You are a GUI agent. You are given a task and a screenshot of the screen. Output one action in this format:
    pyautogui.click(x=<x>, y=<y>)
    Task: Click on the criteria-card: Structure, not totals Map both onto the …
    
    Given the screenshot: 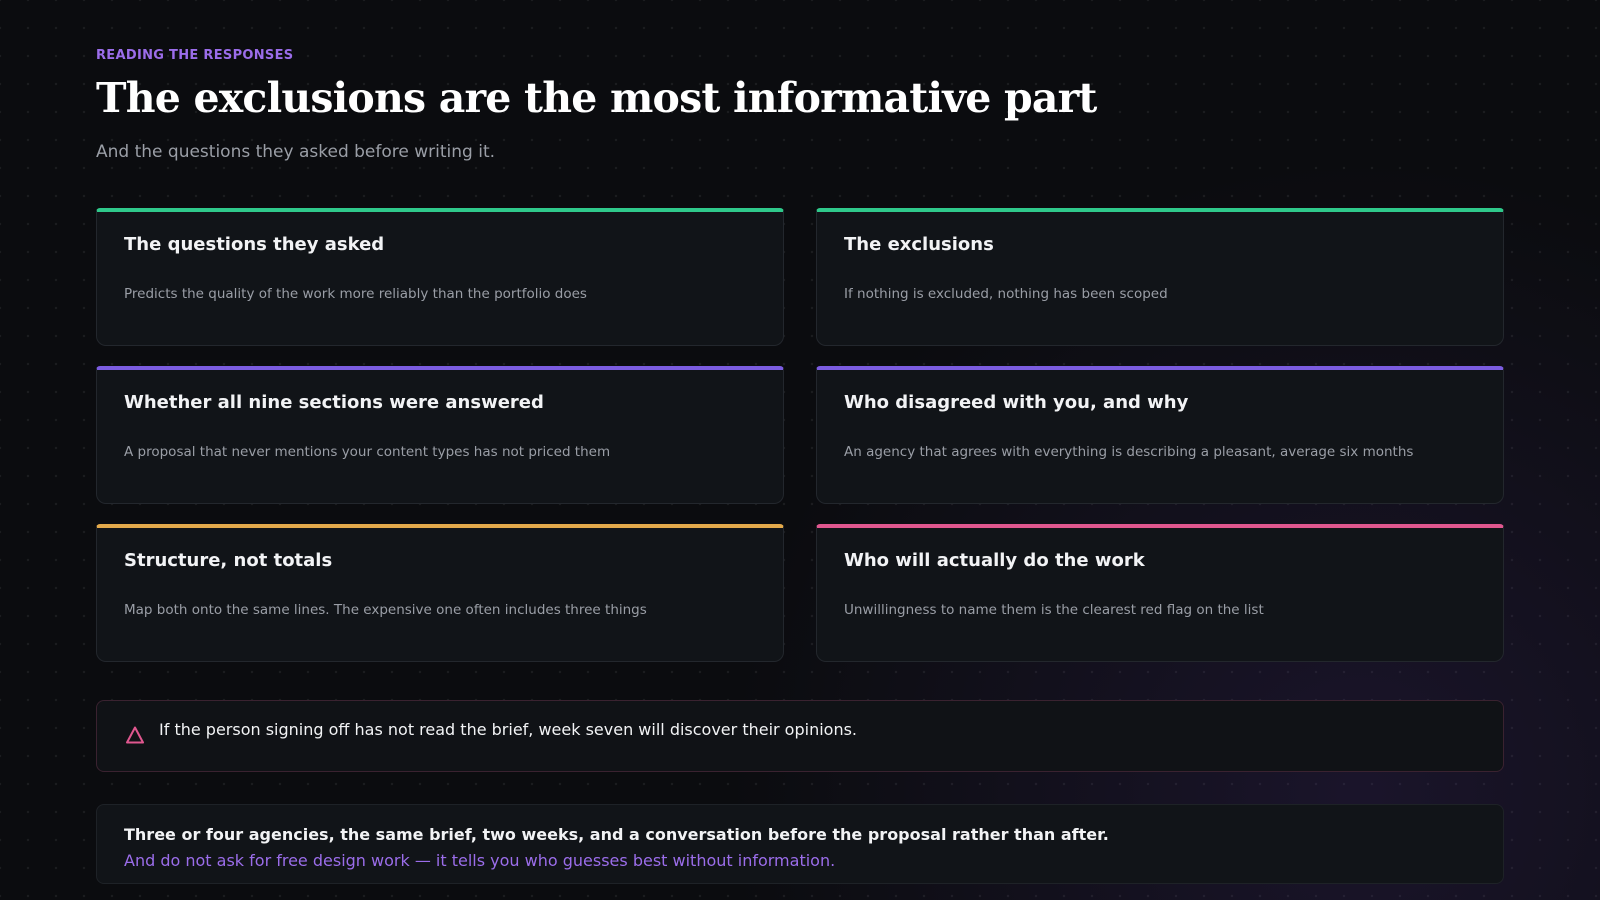 What is the action you would take?
    pyautogui.click(x=440, y=593)
    